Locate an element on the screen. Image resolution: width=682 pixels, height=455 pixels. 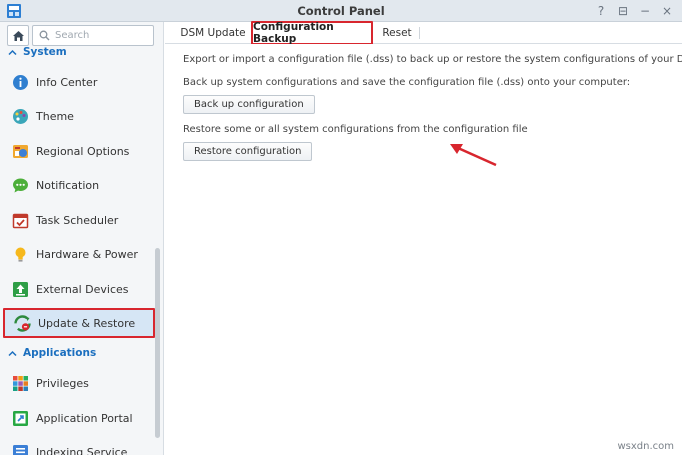
sidebar-item-label: Notification is located at coordinates (68, 185).